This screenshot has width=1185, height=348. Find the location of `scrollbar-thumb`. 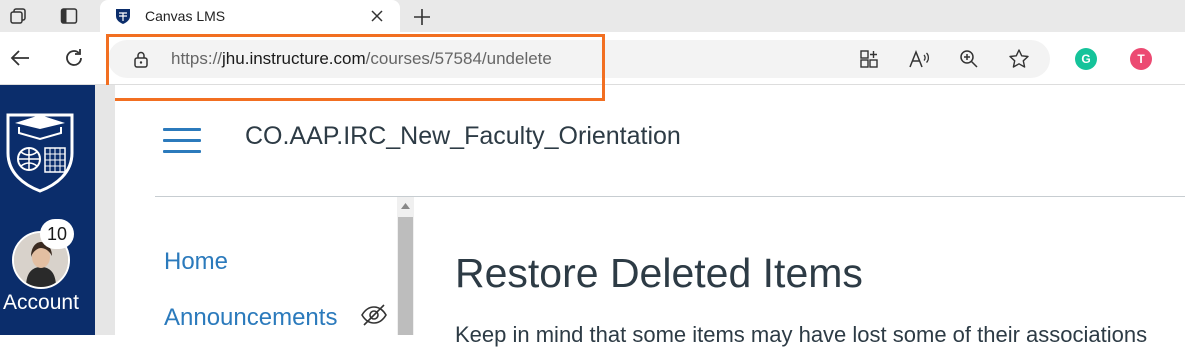

scrollbar-thumb is located at coordinates (405, 276).